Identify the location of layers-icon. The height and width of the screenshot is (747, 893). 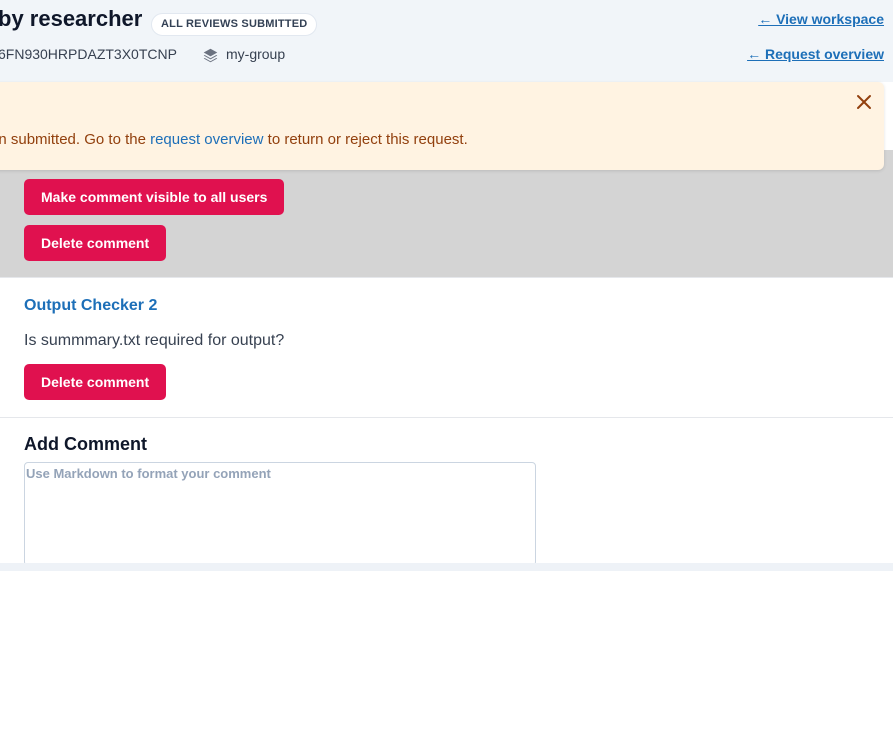
(210, 55).